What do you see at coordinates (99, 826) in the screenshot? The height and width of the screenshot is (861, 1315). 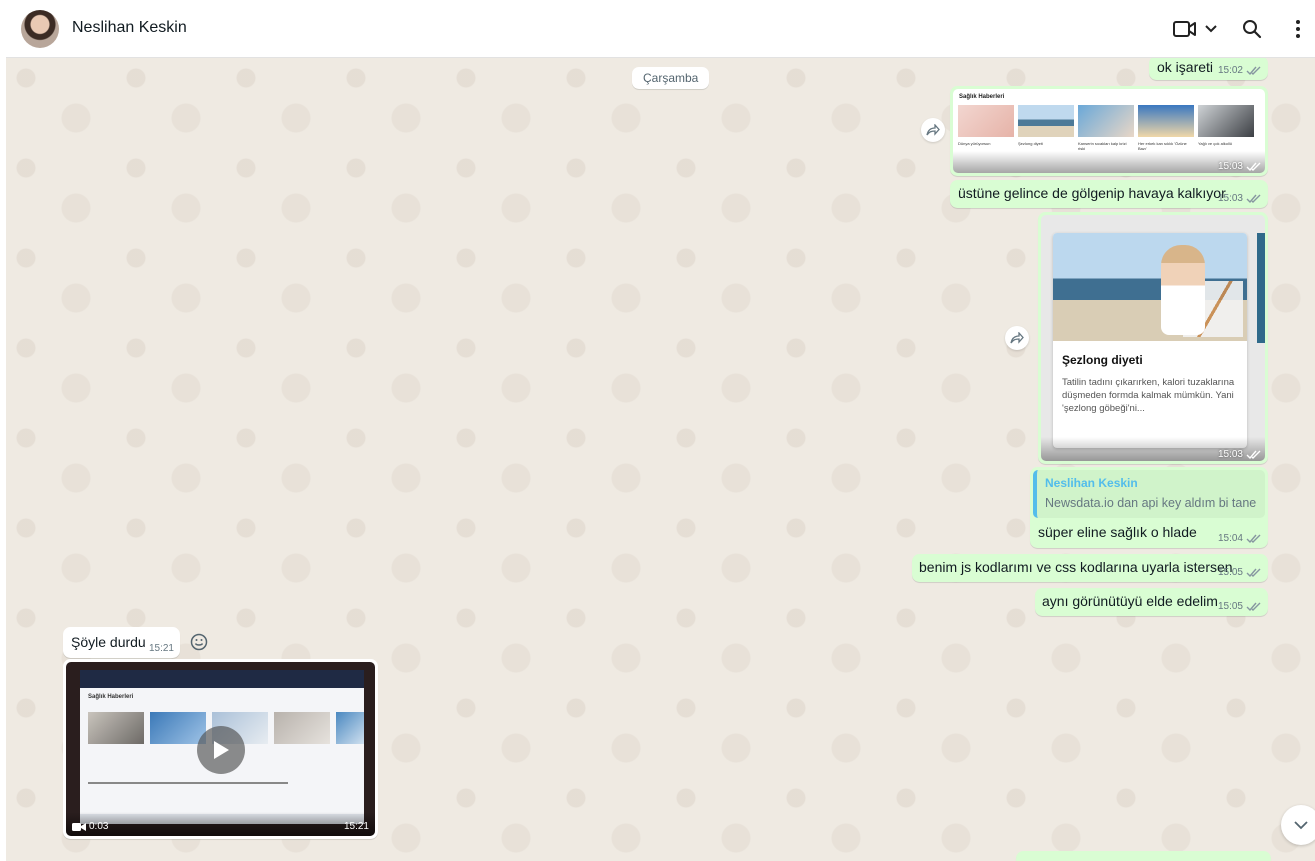 I see `video-duration-text: 0:03` at bounding box center [99, 826].